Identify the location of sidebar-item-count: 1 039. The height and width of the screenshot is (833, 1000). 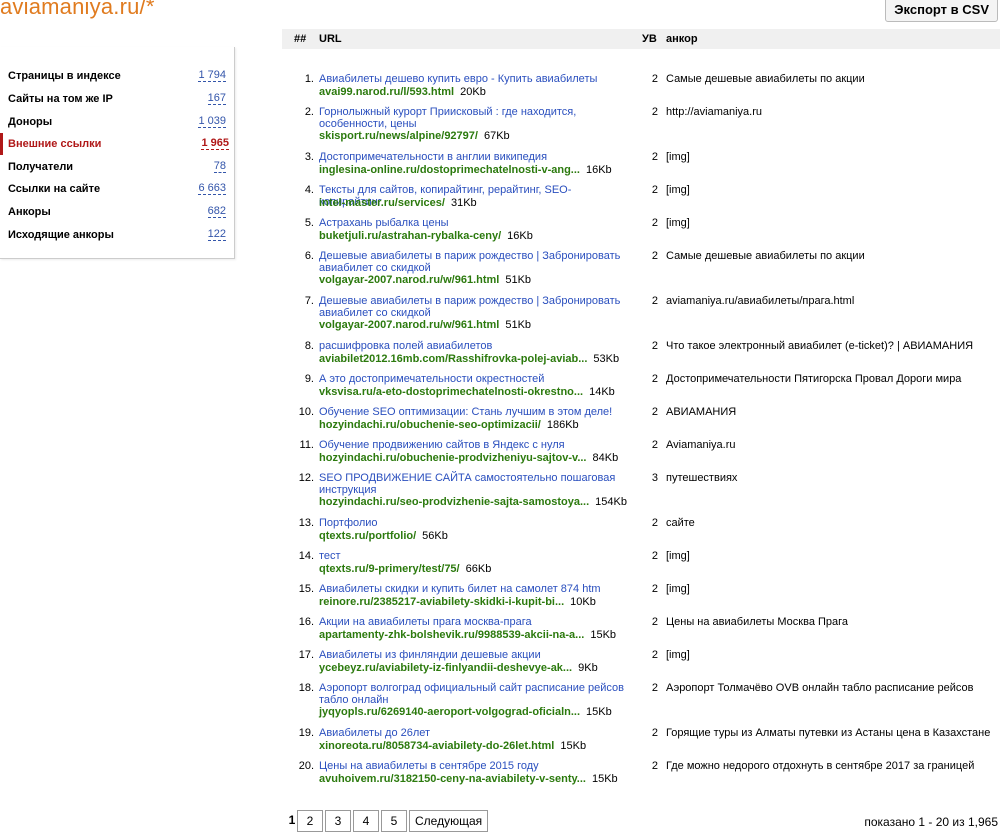
(212, 121).